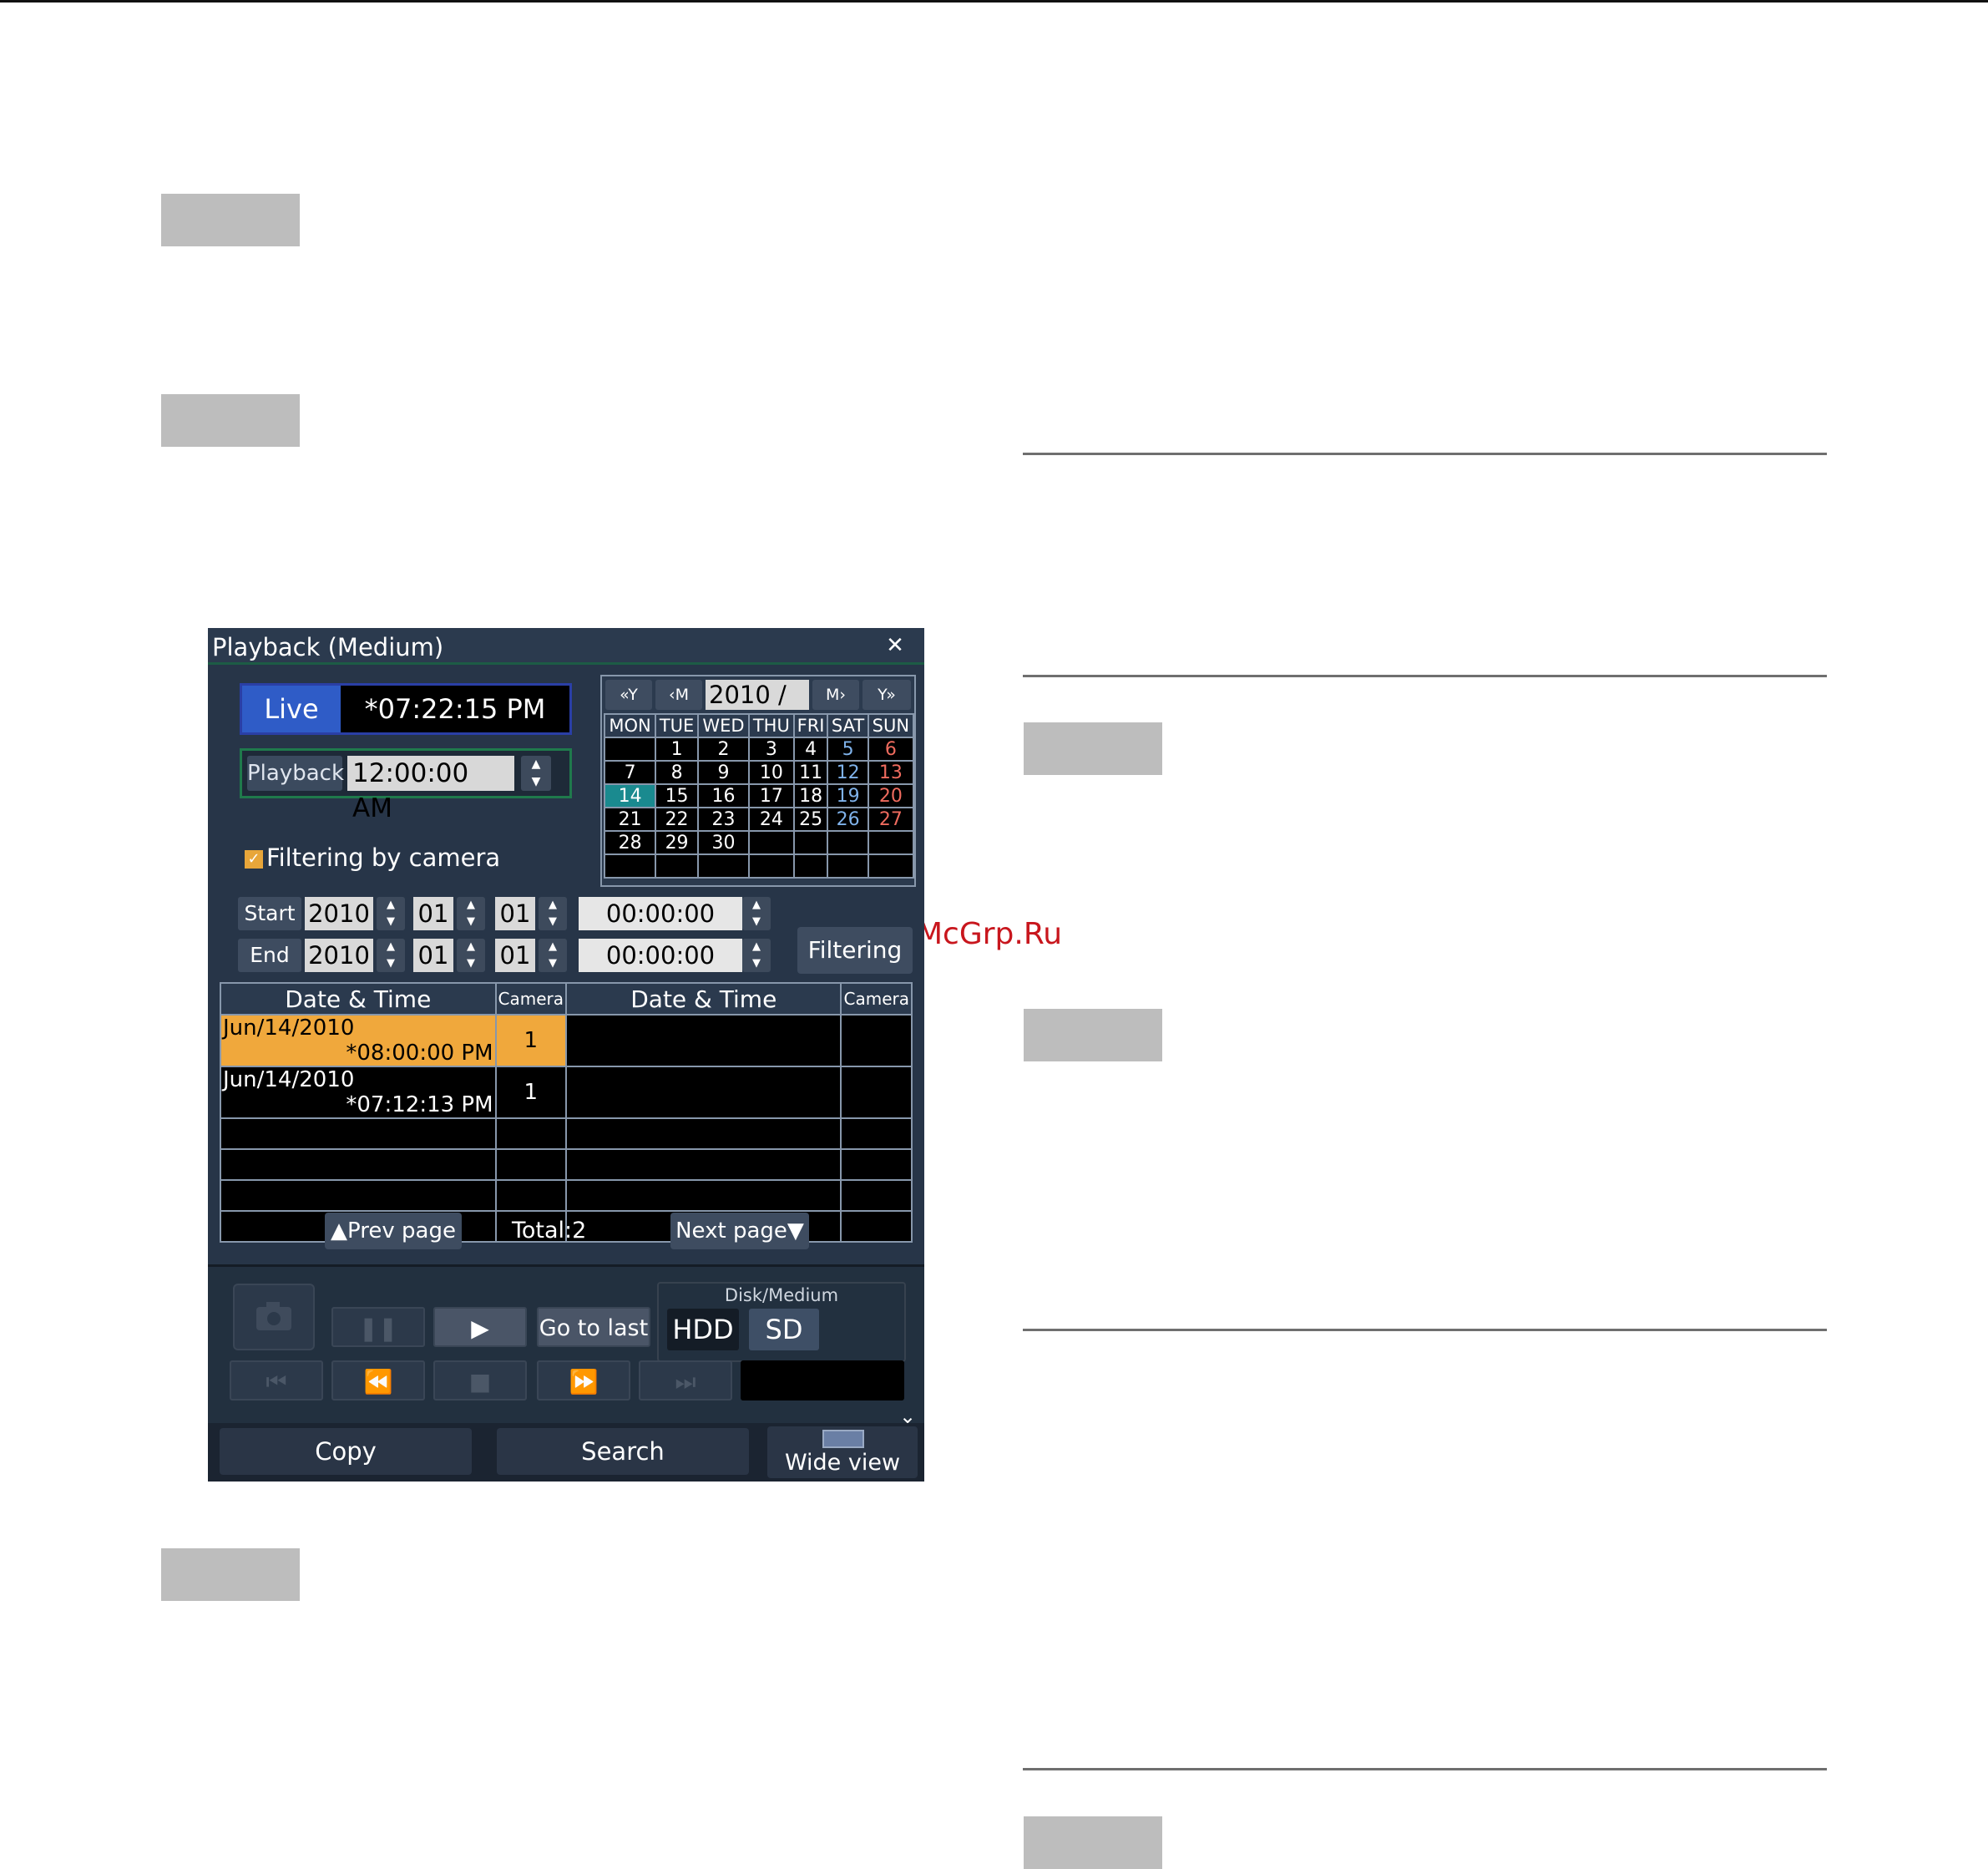 The width and height of the screenshot is (1988, 1869). Describe the element at coordinates (771, 795) in the screenshot. I see `calendar-day: 17` at that location.